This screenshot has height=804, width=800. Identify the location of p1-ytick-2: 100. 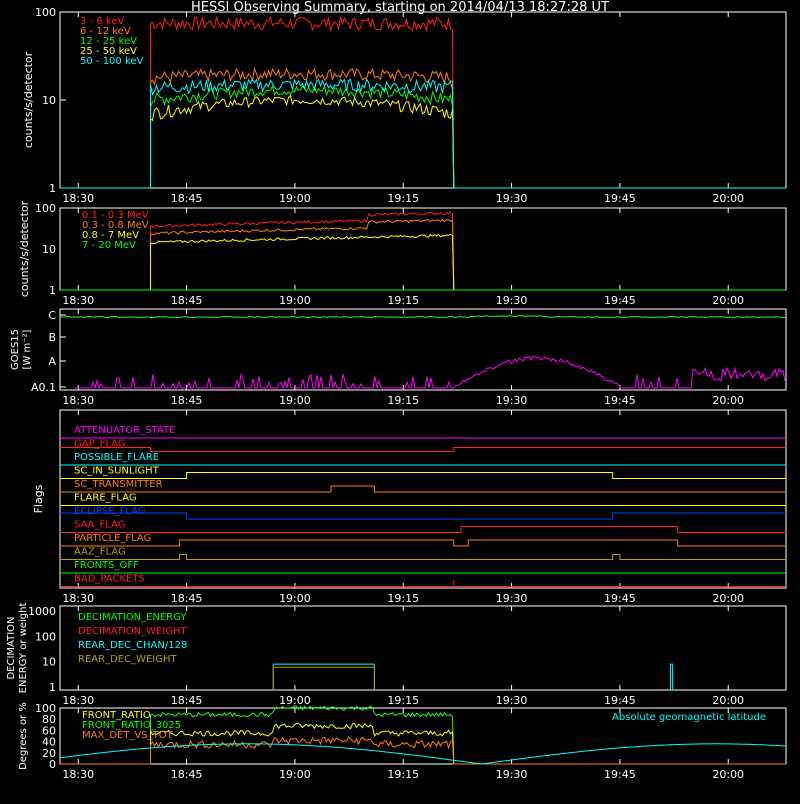
(45, 208).